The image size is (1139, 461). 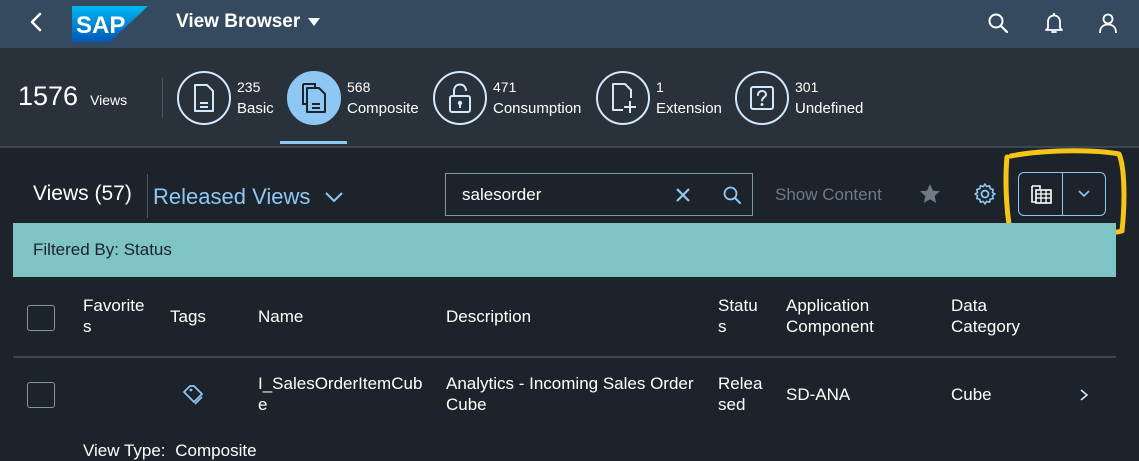 What do you see at coordinates (930, 194) in the screenshot?
I see `star-icon` at bounding box center [930, 194].